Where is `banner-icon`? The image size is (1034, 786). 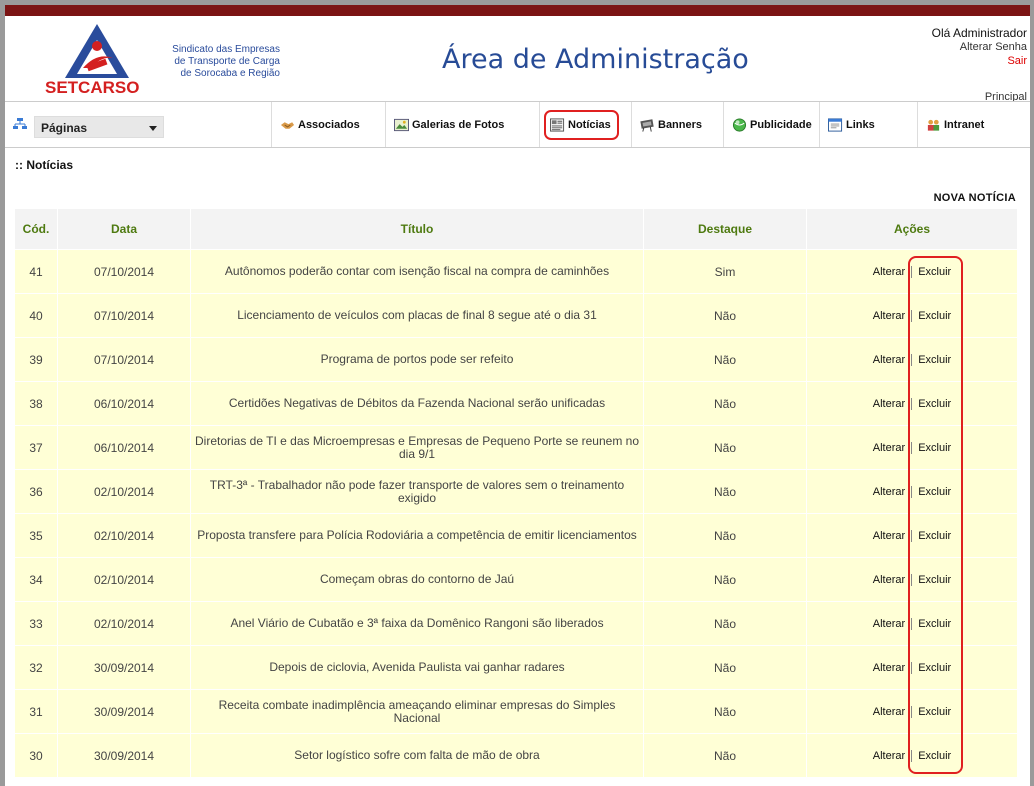 banner-icon is located at coordinates (647, 125).